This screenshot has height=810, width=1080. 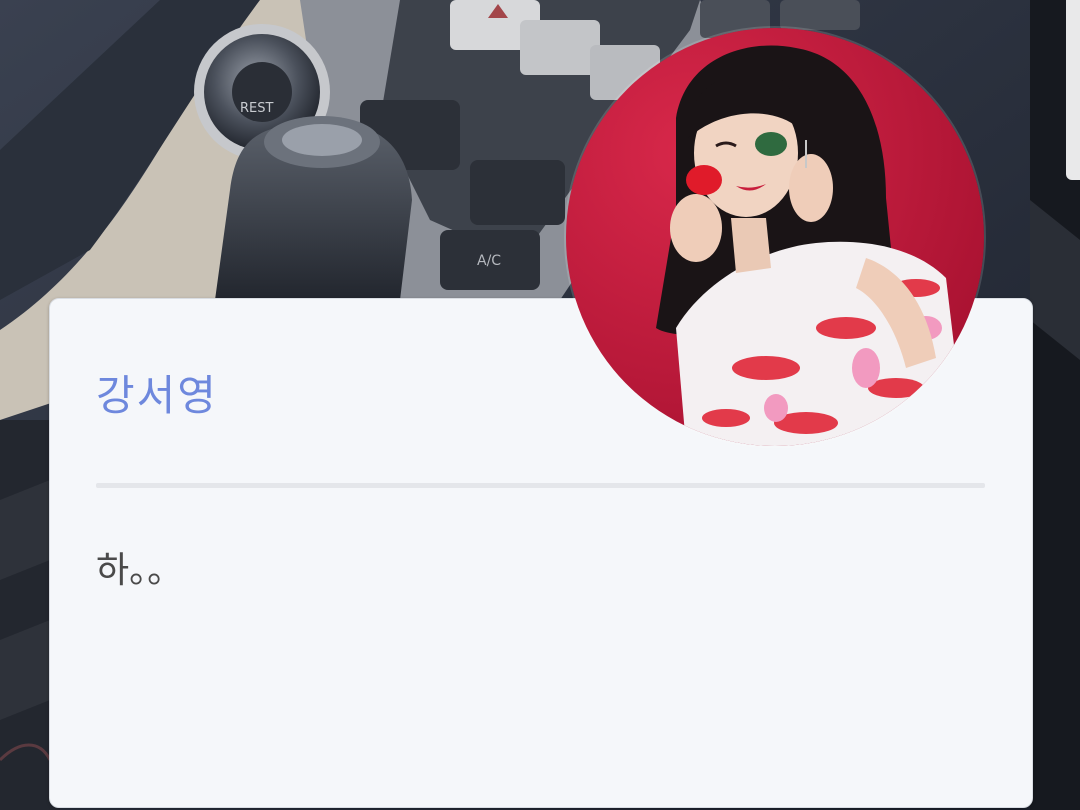 What do you see at coordinates (540, 485) in the screenshot?
I see `divider` at bounding box center [540, 485].